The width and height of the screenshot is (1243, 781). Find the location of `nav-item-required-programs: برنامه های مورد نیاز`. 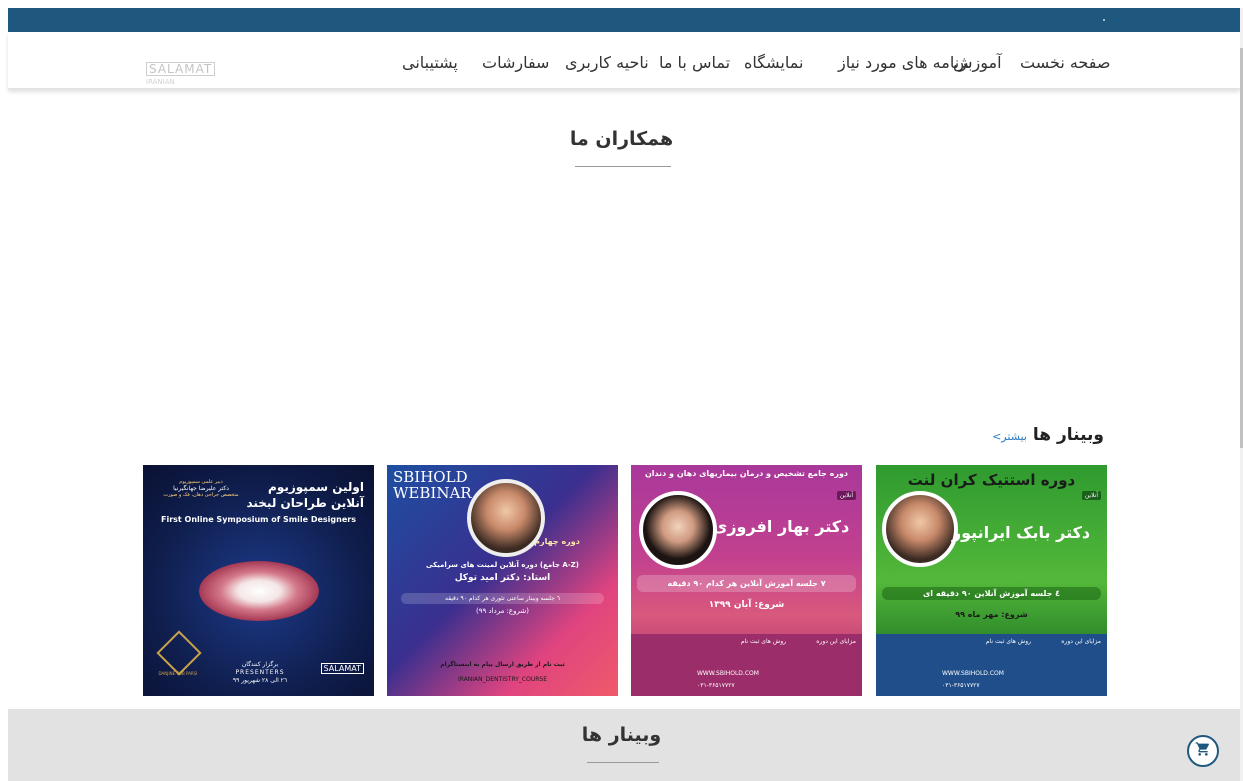

nav-item-required-programs: برنامه های مورد نیاز is located at coordinates (905, 62).